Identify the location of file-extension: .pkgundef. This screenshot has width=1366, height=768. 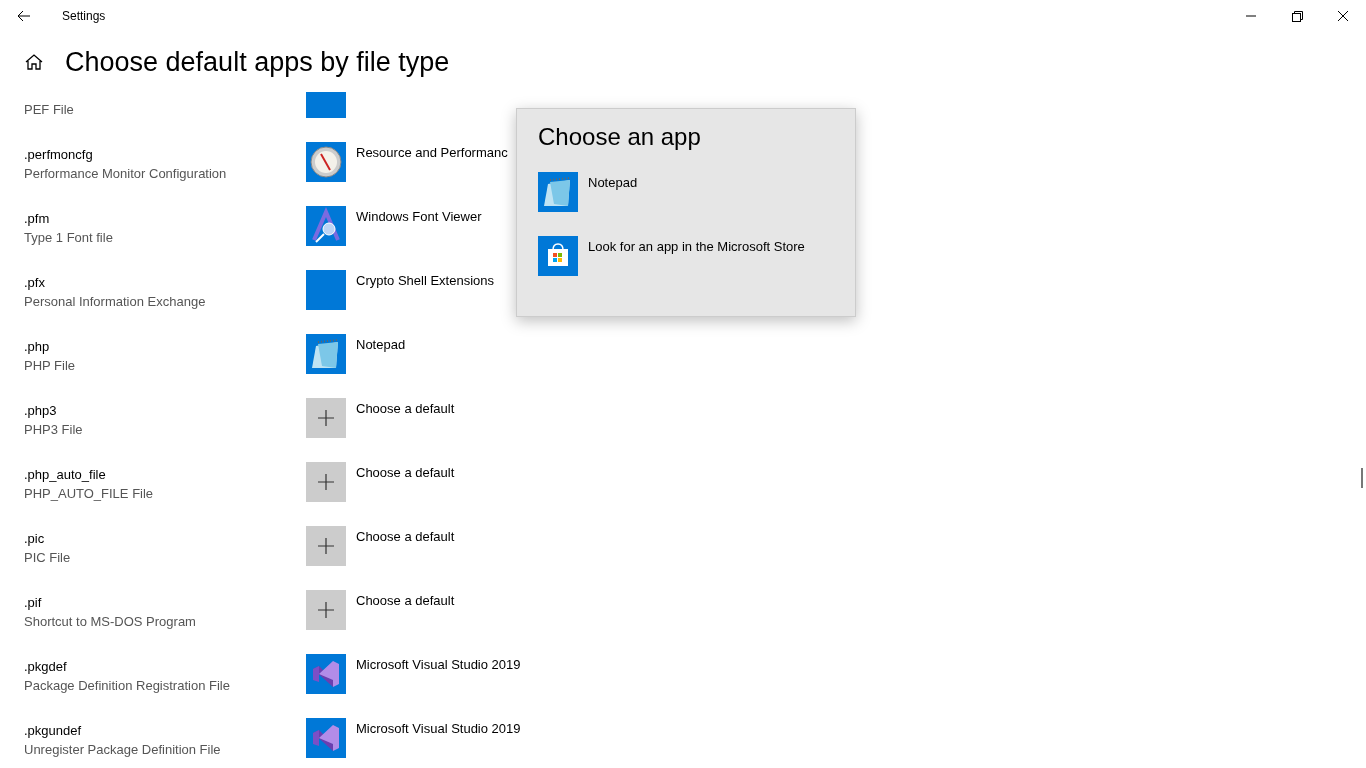
(53, 730).